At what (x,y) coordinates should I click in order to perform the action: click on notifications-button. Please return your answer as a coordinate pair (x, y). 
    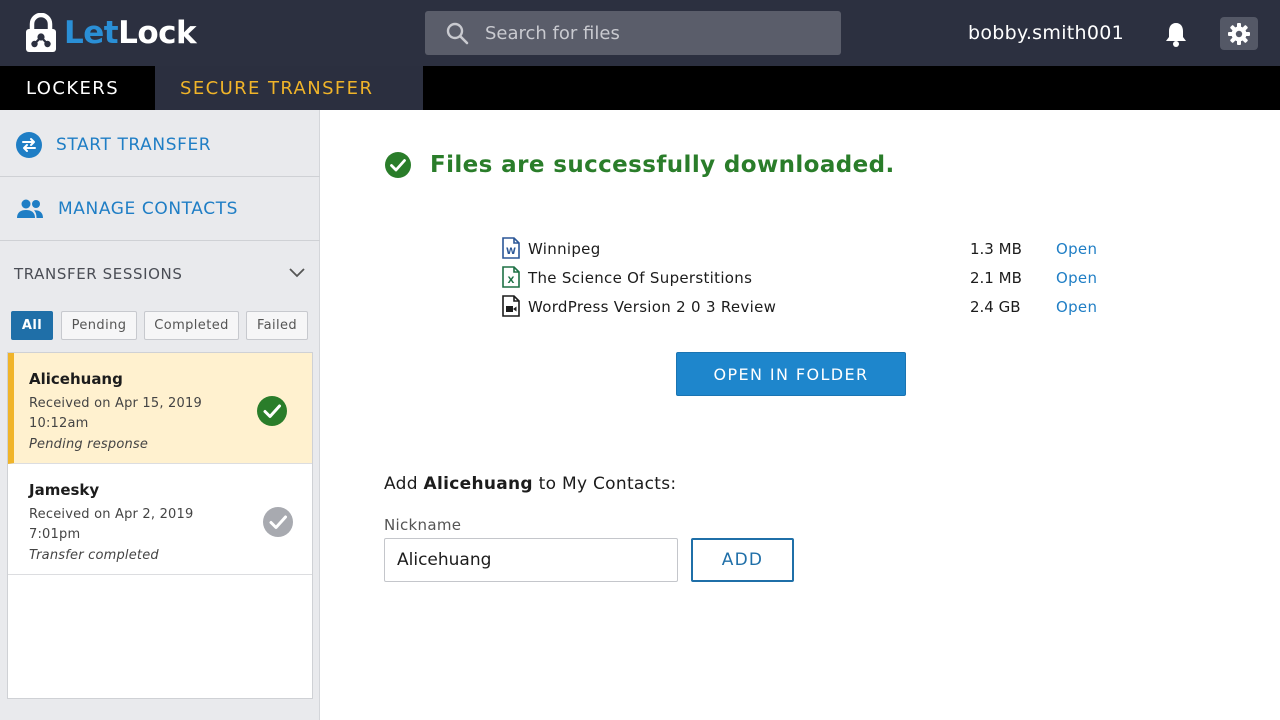
    Looking at the image, I should click on (1176, 36).